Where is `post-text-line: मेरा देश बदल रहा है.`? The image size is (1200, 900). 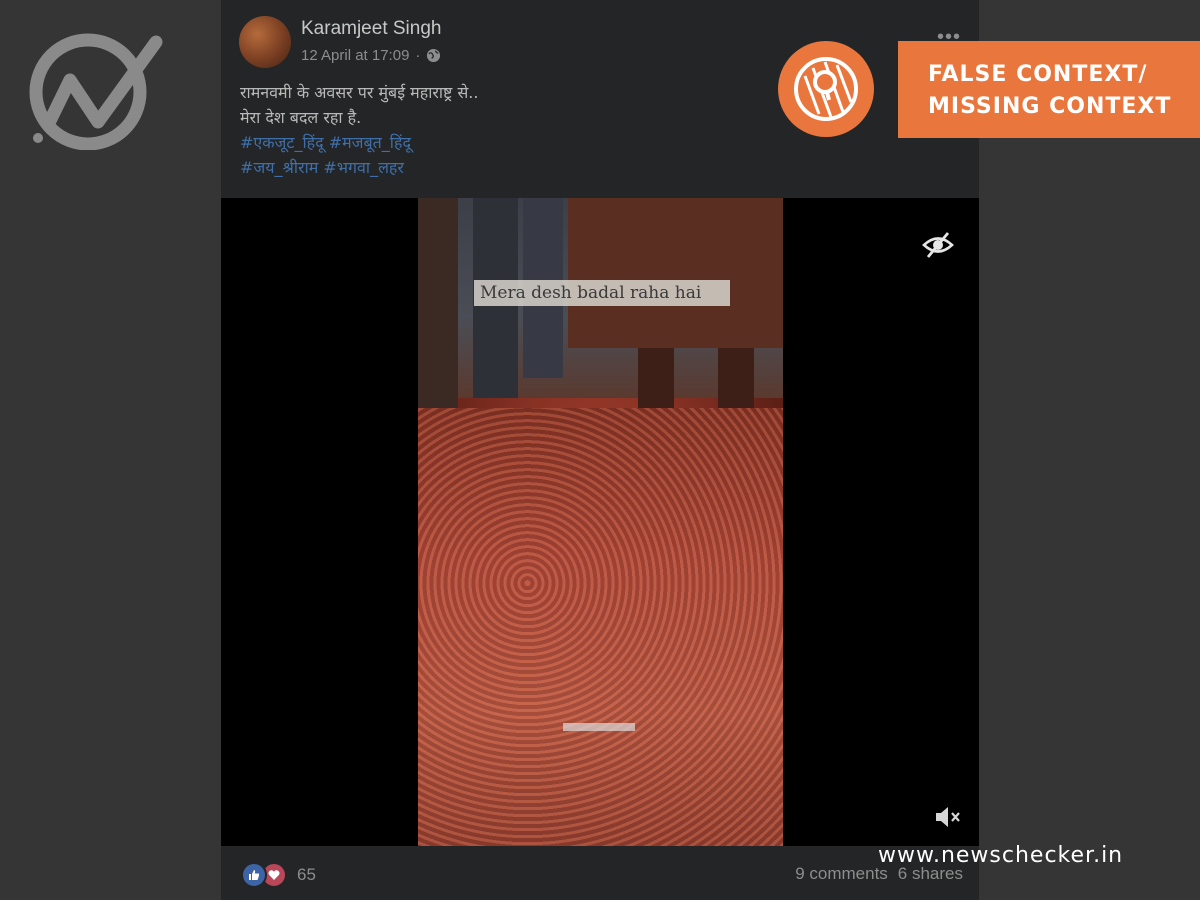 post-text-line: मेरा देश बदल रहा है. is located at coordinates (301, 117).